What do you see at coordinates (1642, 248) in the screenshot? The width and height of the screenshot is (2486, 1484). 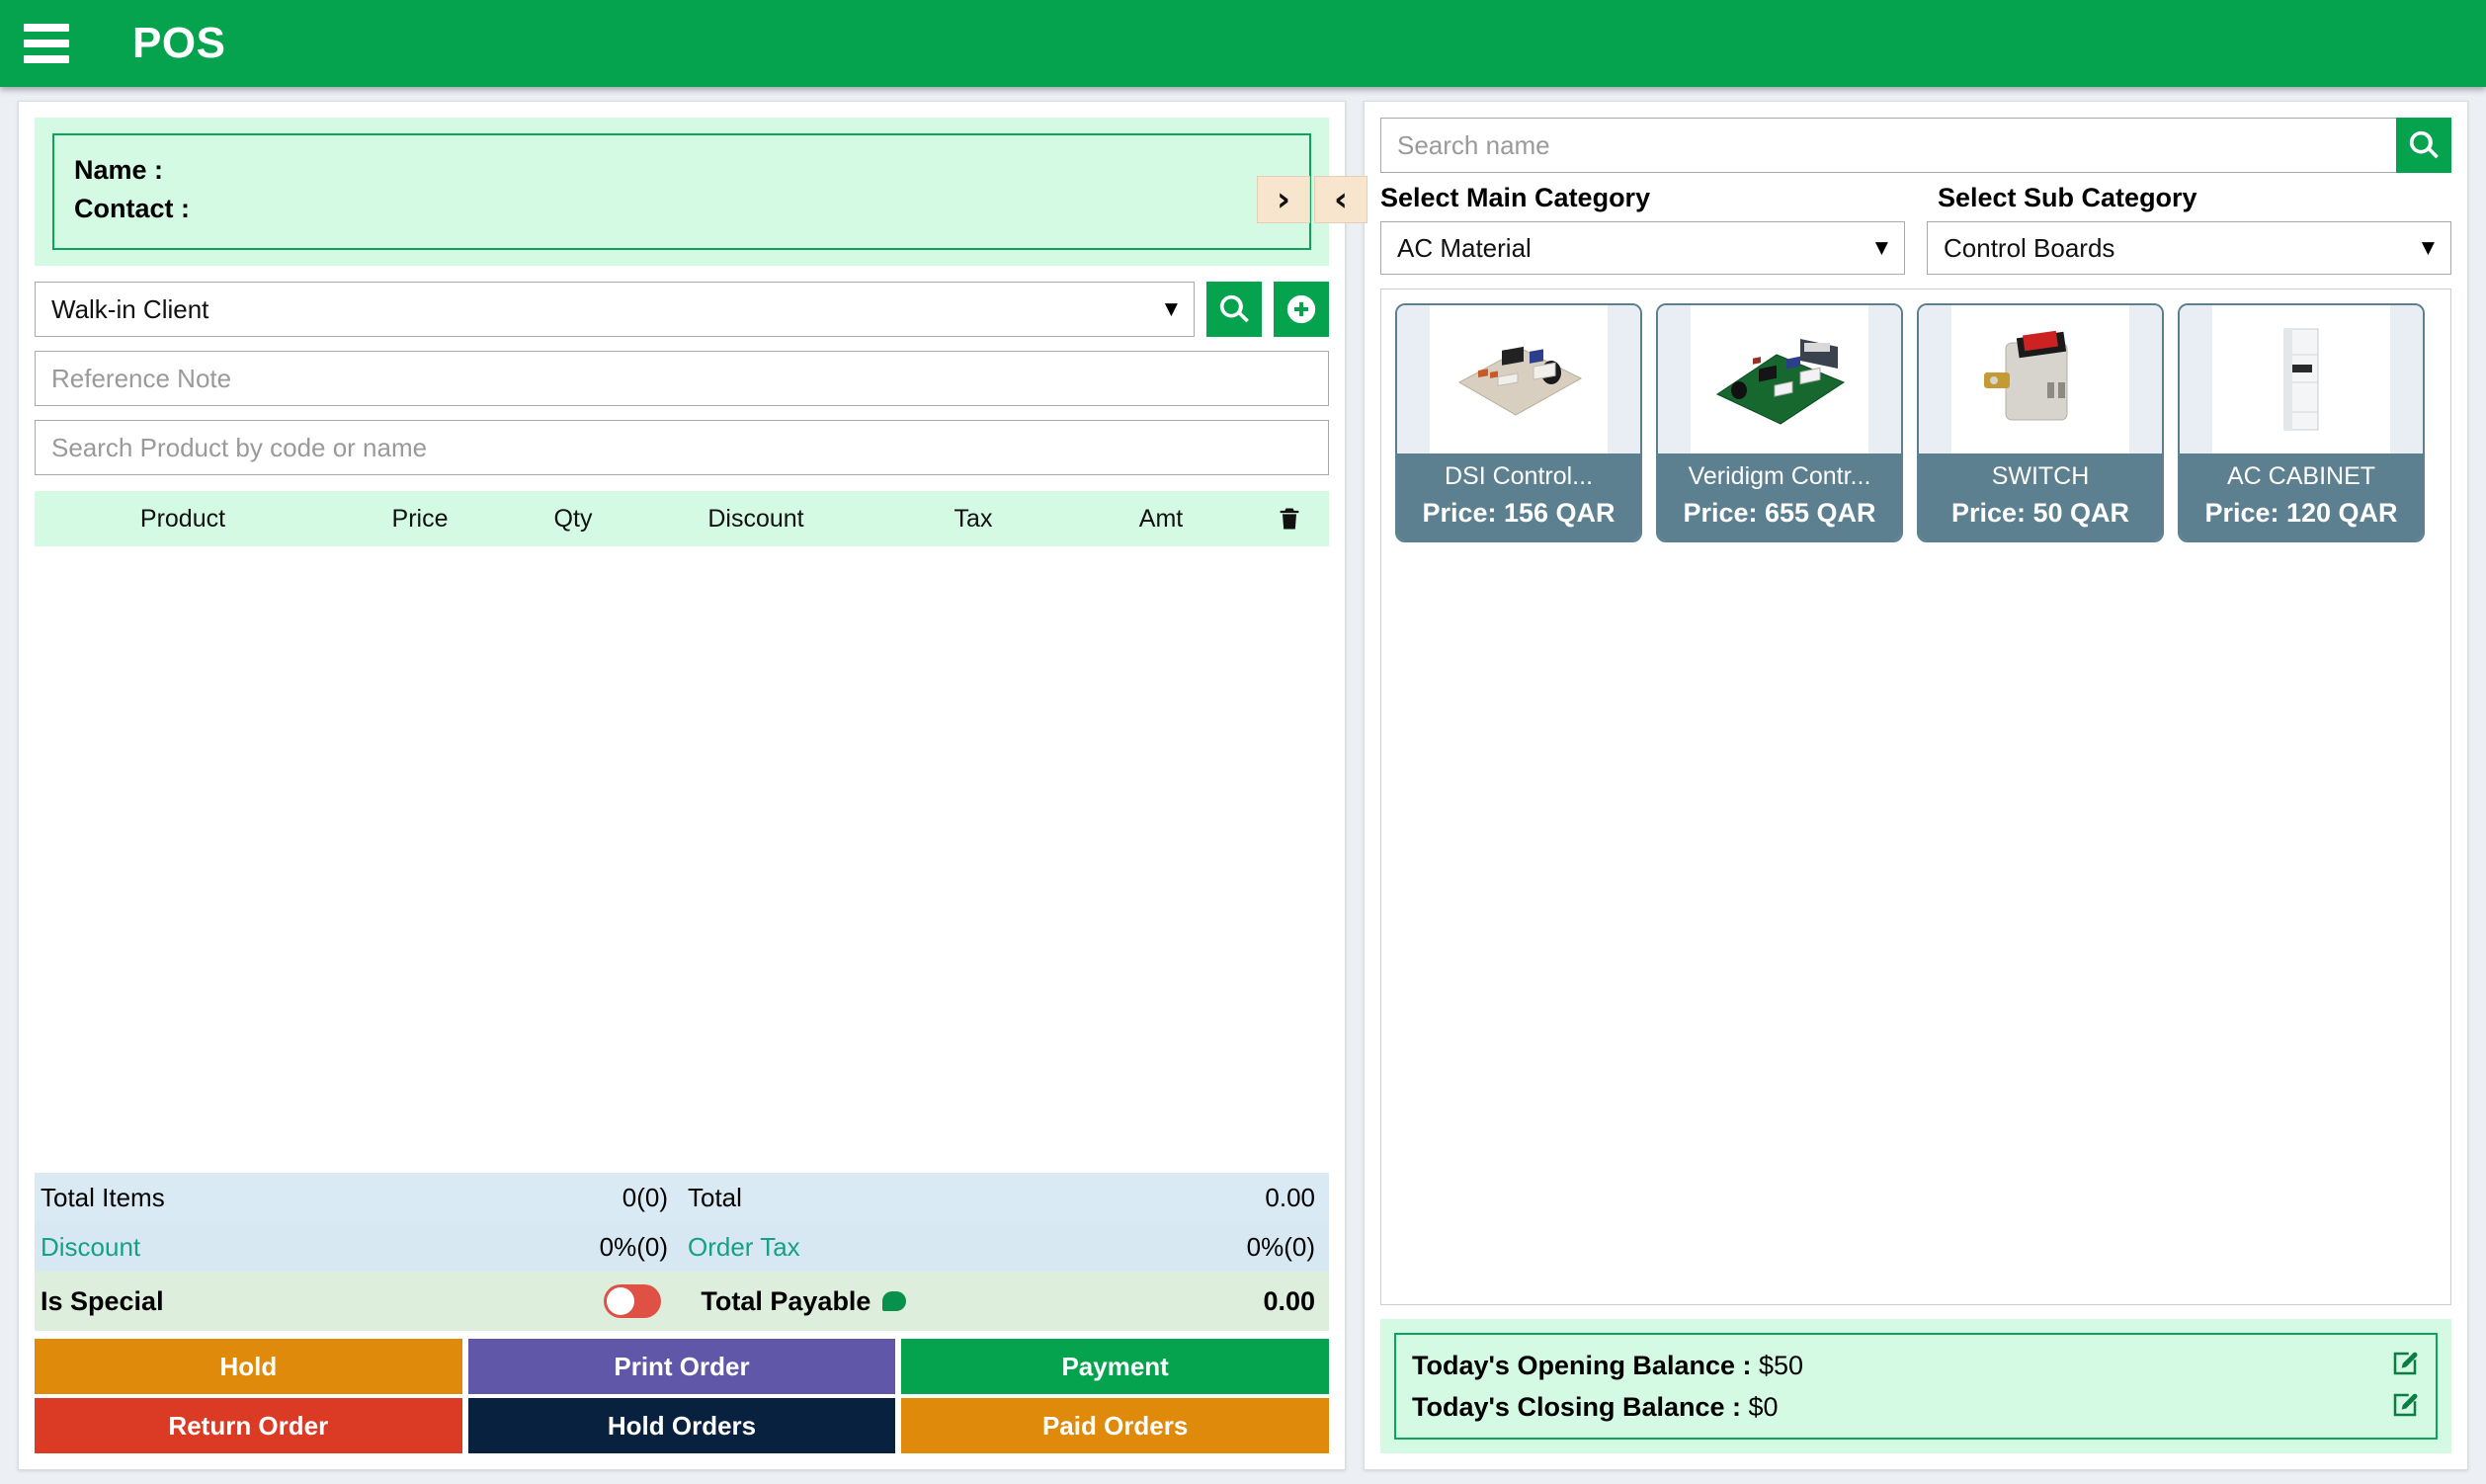 I see `main-category-select: AC Material ▼` at bounding box center [1642, 248].